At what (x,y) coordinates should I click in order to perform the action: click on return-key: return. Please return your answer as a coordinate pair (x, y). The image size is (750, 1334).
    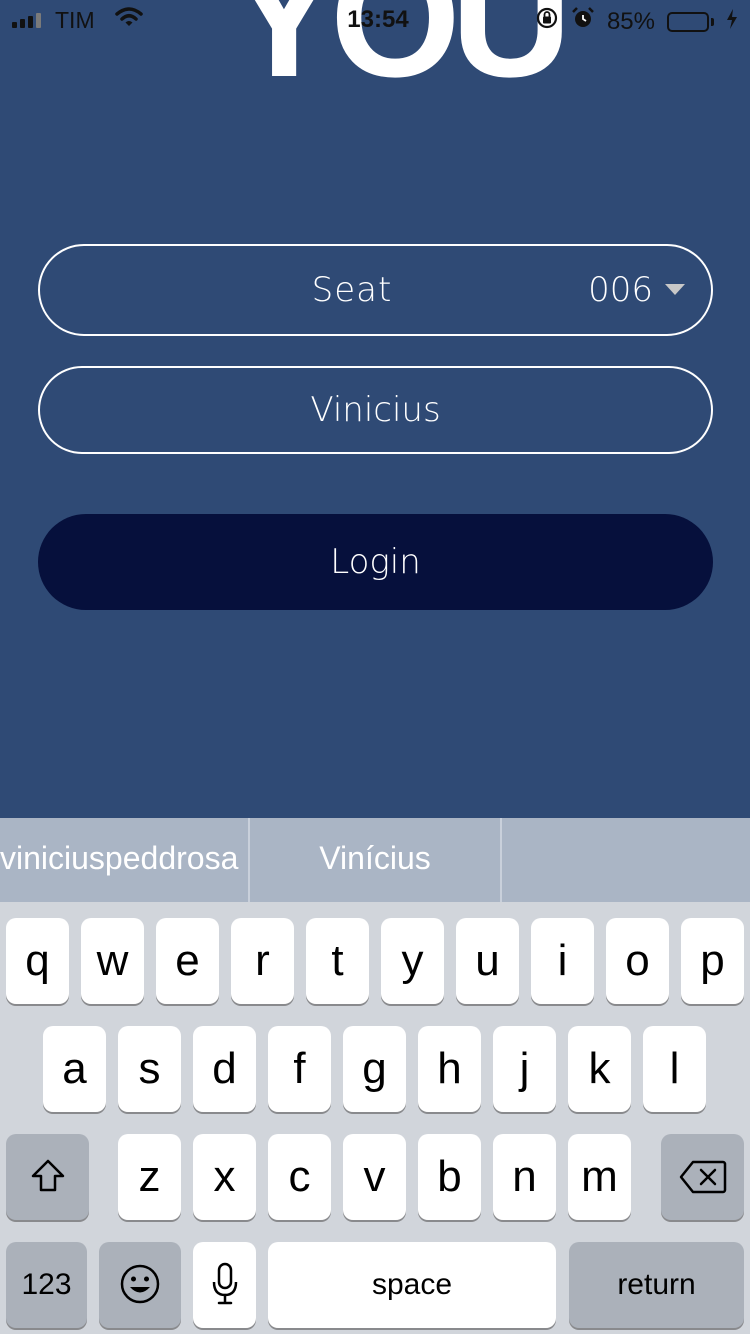
    Looking at the image, I should click on (656, 1285).